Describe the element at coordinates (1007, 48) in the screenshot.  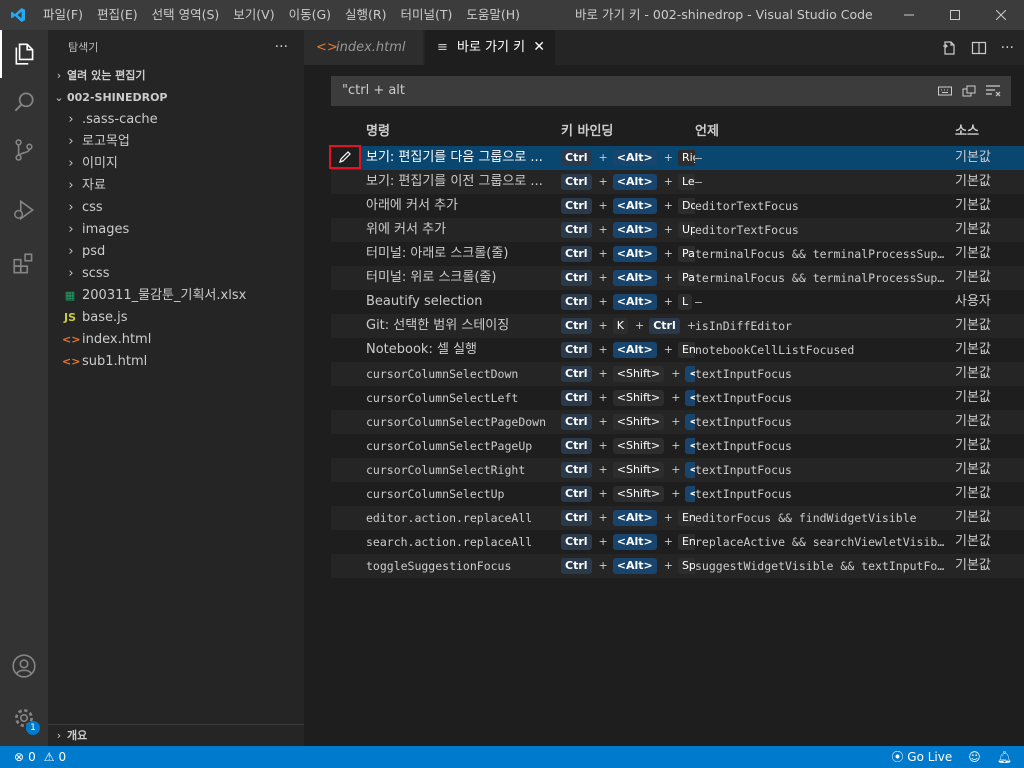
I see `more-icon: ···` at that location.